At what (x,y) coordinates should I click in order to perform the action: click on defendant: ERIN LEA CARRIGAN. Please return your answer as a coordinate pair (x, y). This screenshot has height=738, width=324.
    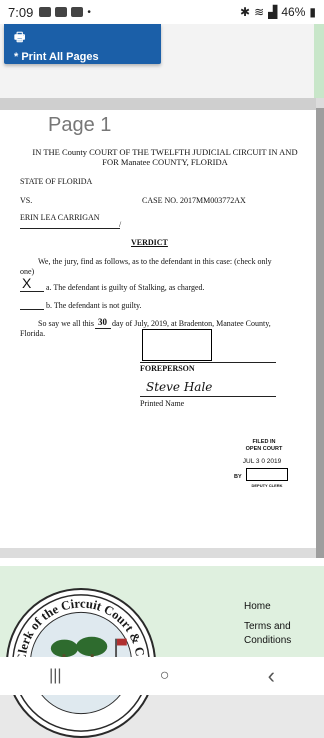
    Looking at the image, I should click on (60, 217).